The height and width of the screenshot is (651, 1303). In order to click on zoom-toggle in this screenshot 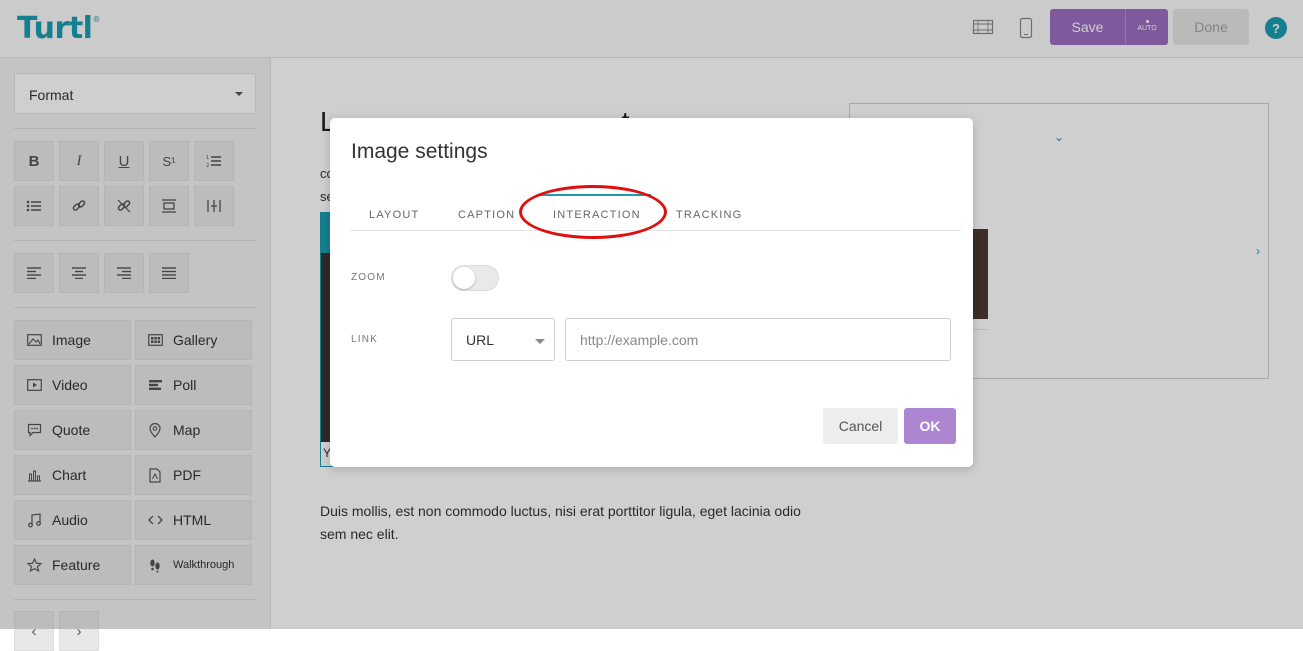, I will do `click(475, 278)`.